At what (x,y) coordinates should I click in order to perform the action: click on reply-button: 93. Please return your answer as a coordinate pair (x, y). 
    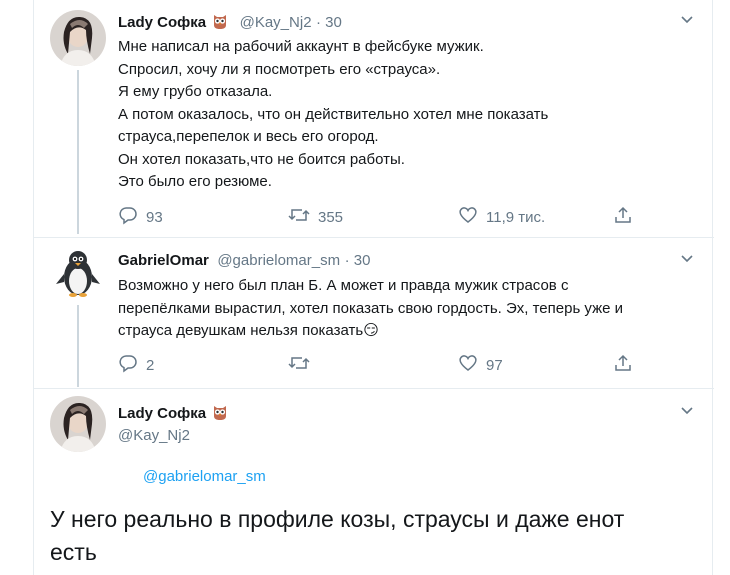
    Looking at the image, I should click on (140, 217).